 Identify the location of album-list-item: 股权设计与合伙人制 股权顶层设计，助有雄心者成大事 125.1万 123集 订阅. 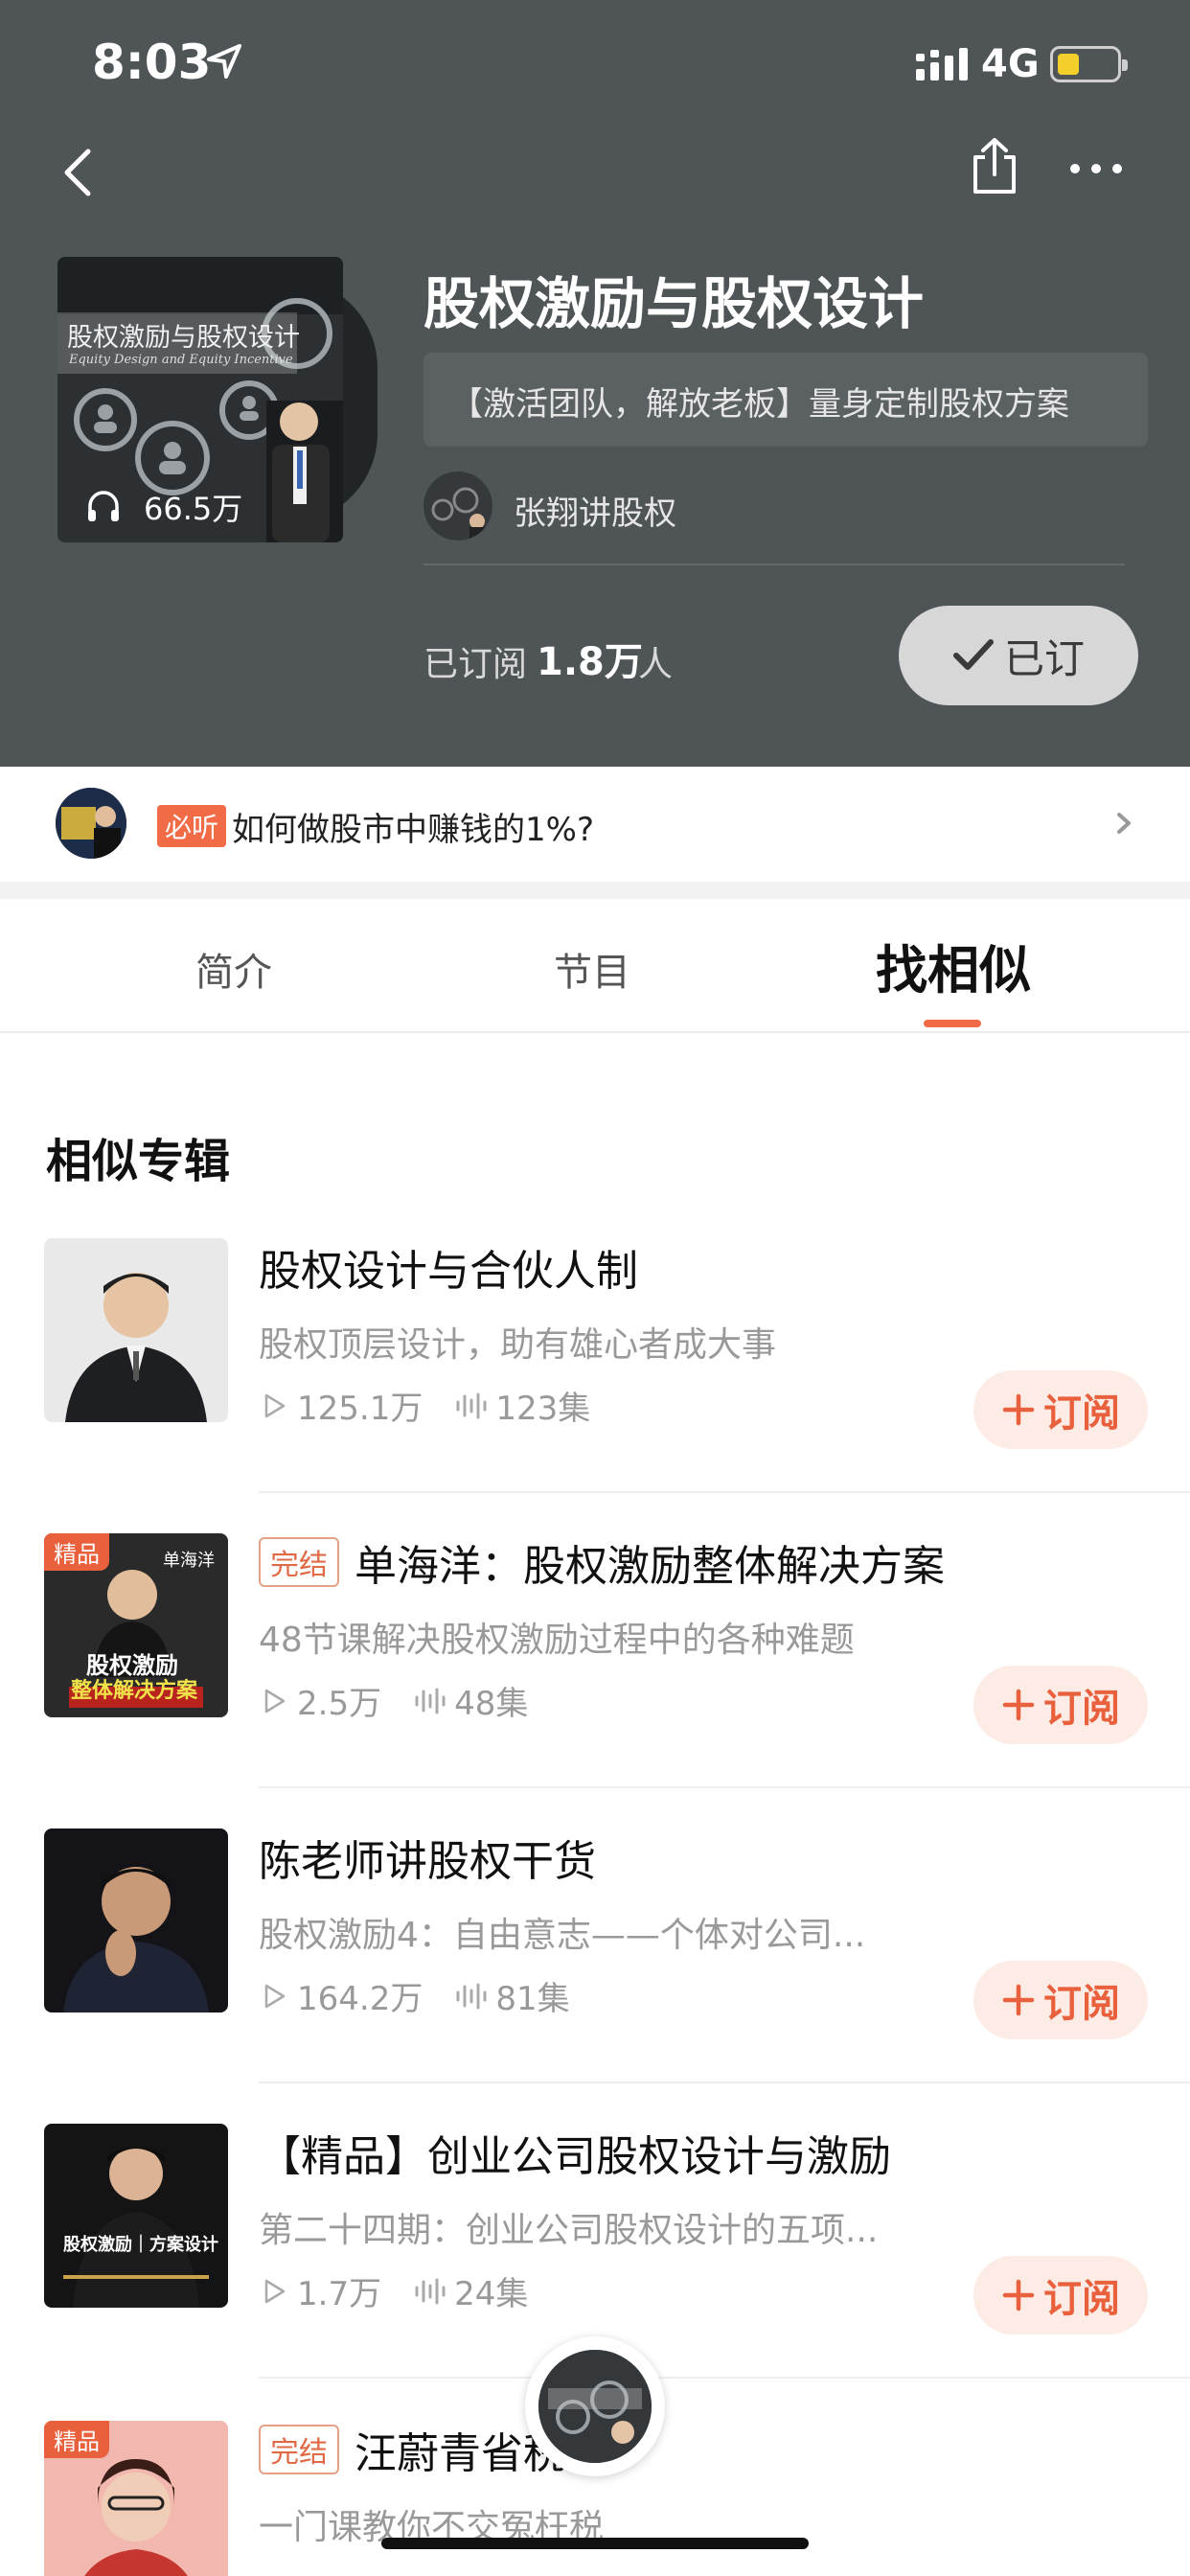
(595, 1385).